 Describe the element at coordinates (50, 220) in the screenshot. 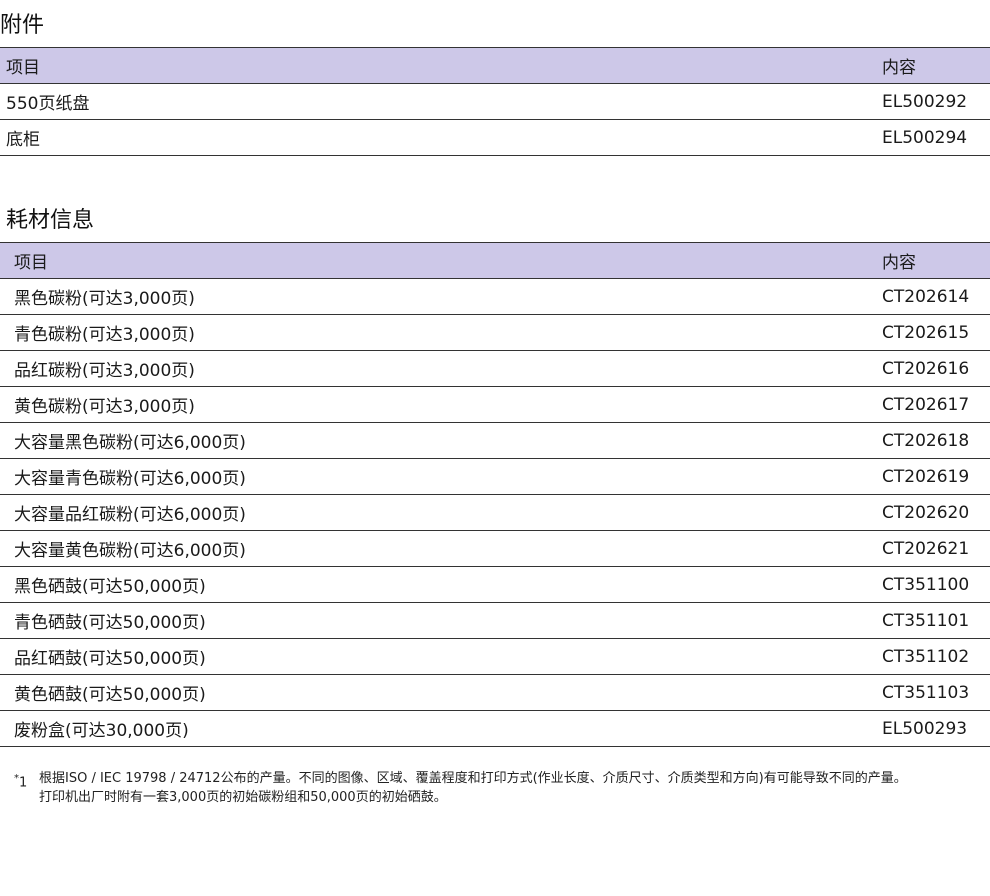

I see `supplies-title: 耗材信息` at that location.